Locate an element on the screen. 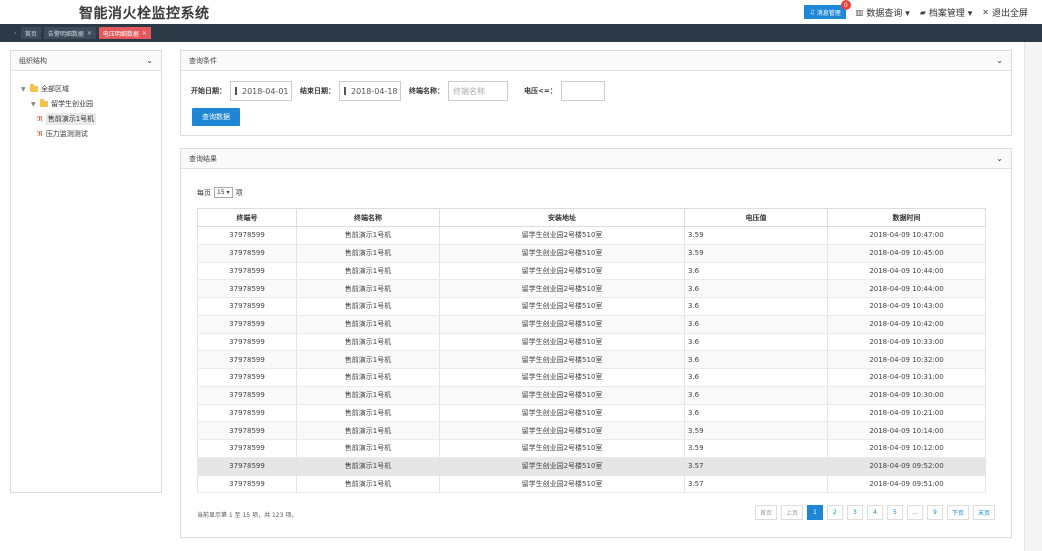  pagination-button: 上页 is located at coordinates (791, 512).